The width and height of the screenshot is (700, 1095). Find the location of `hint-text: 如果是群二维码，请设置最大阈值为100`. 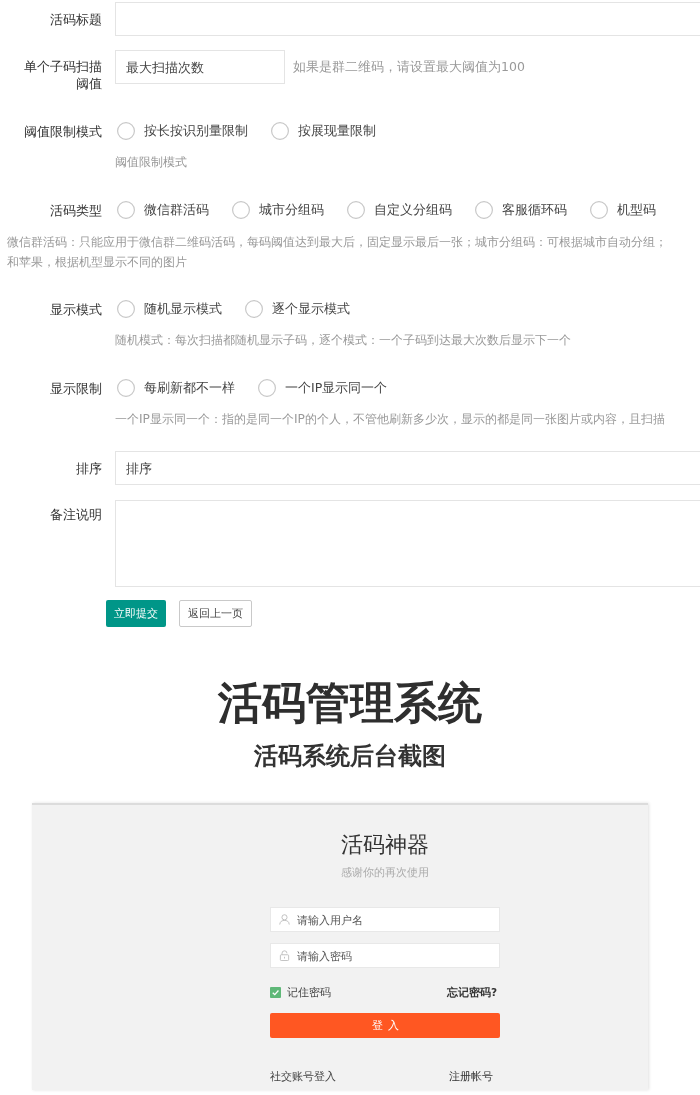

hint-text: 如果是群二维码，请设置最大阈值为100 is located at coordinates (409, 67).